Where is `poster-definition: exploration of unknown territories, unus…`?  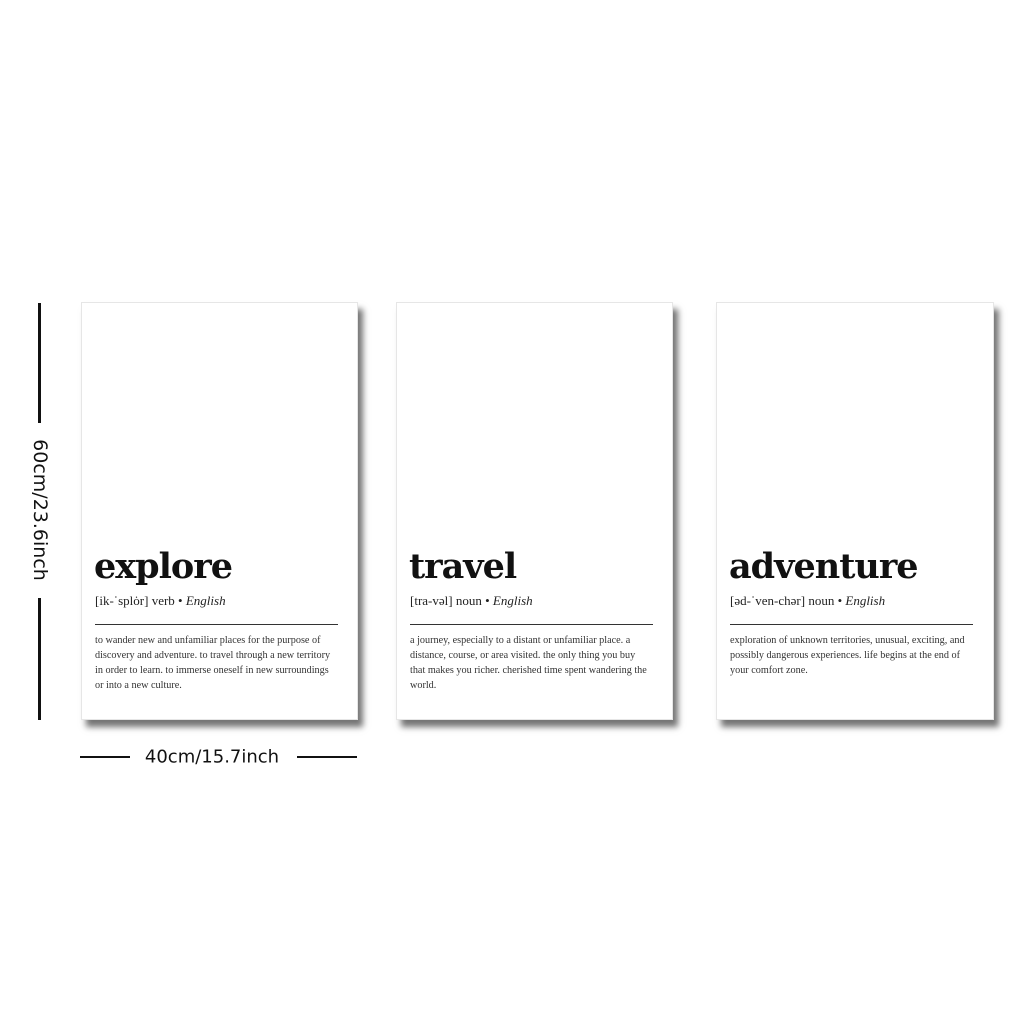
poster-definition: exploration of unknown territories, unus… is located at coordinates (847, 655).